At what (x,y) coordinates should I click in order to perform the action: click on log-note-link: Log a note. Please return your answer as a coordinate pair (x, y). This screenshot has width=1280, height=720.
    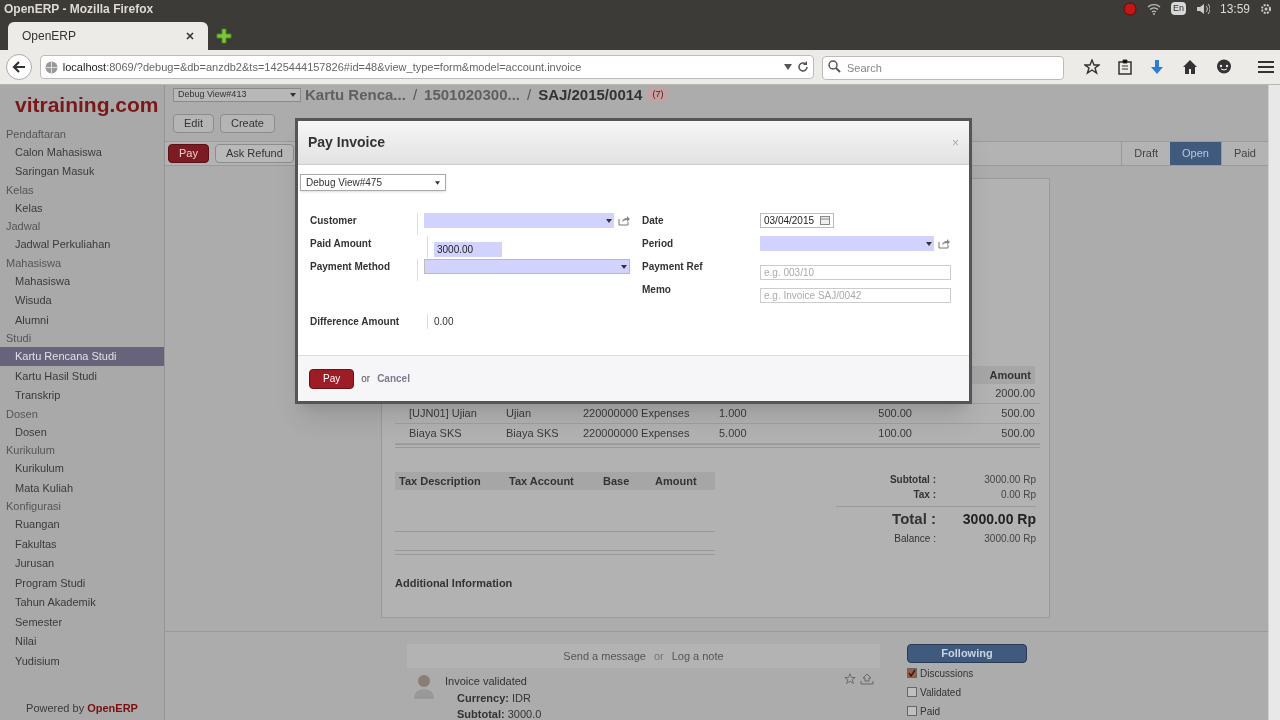
    Looking at the image, I should click on (697, 656).